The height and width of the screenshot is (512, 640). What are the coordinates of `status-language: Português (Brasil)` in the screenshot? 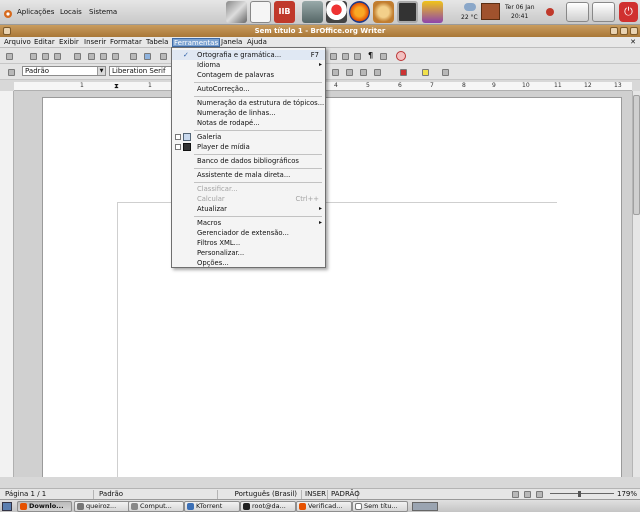 It's located at (260, 494).